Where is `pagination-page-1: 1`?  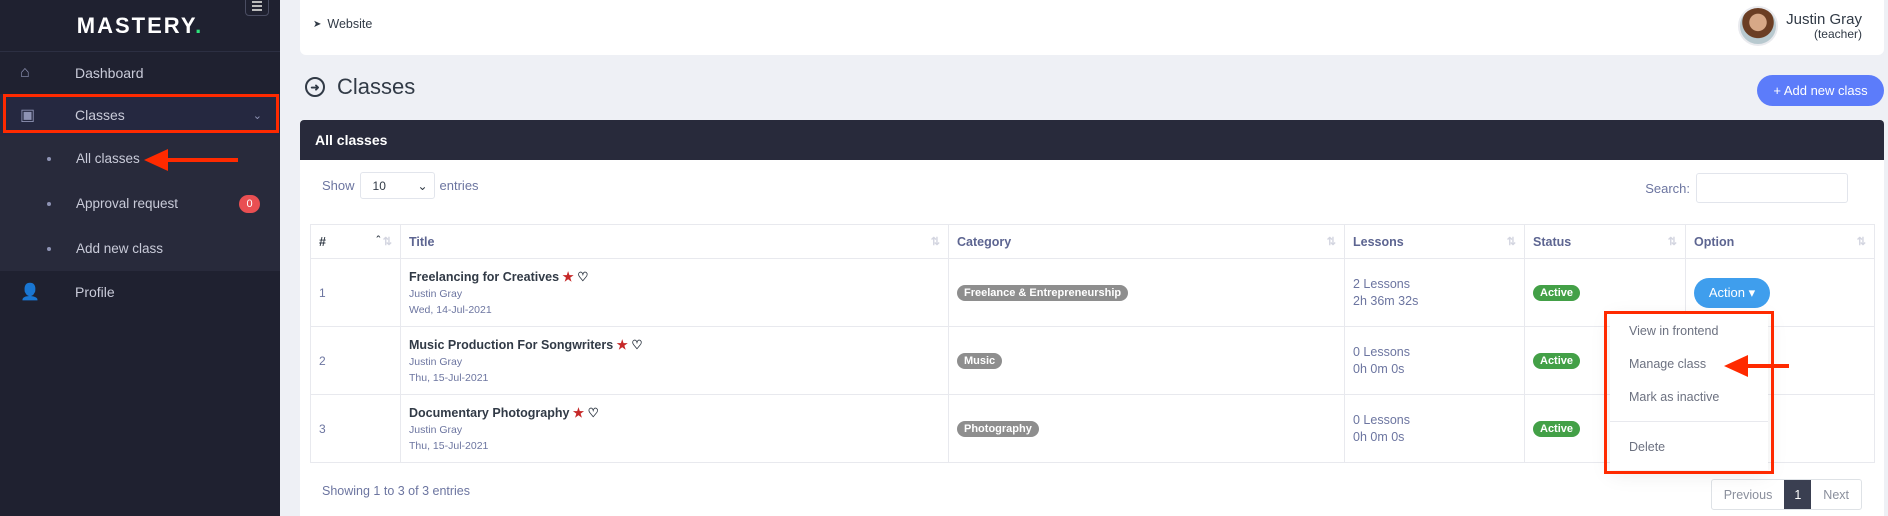
pagination-page-1: 1 is located at coordinates (1798, 494).